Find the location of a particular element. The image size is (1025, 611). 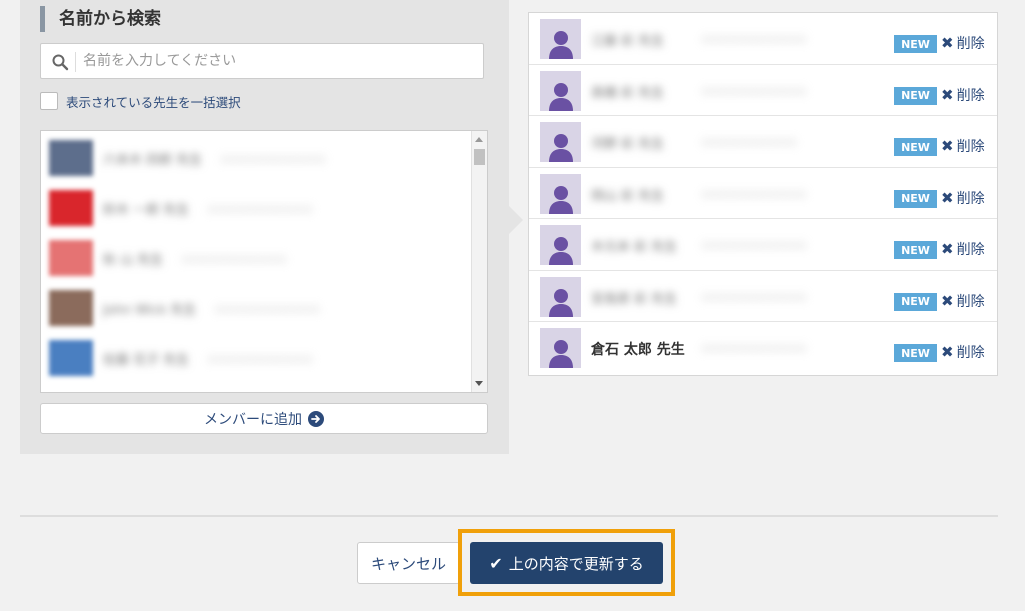

member-row: 倉石 太郎 先生 ○○○○○○○○○○○ NEW ✖ 削除 is located at coordinates (763, 348).